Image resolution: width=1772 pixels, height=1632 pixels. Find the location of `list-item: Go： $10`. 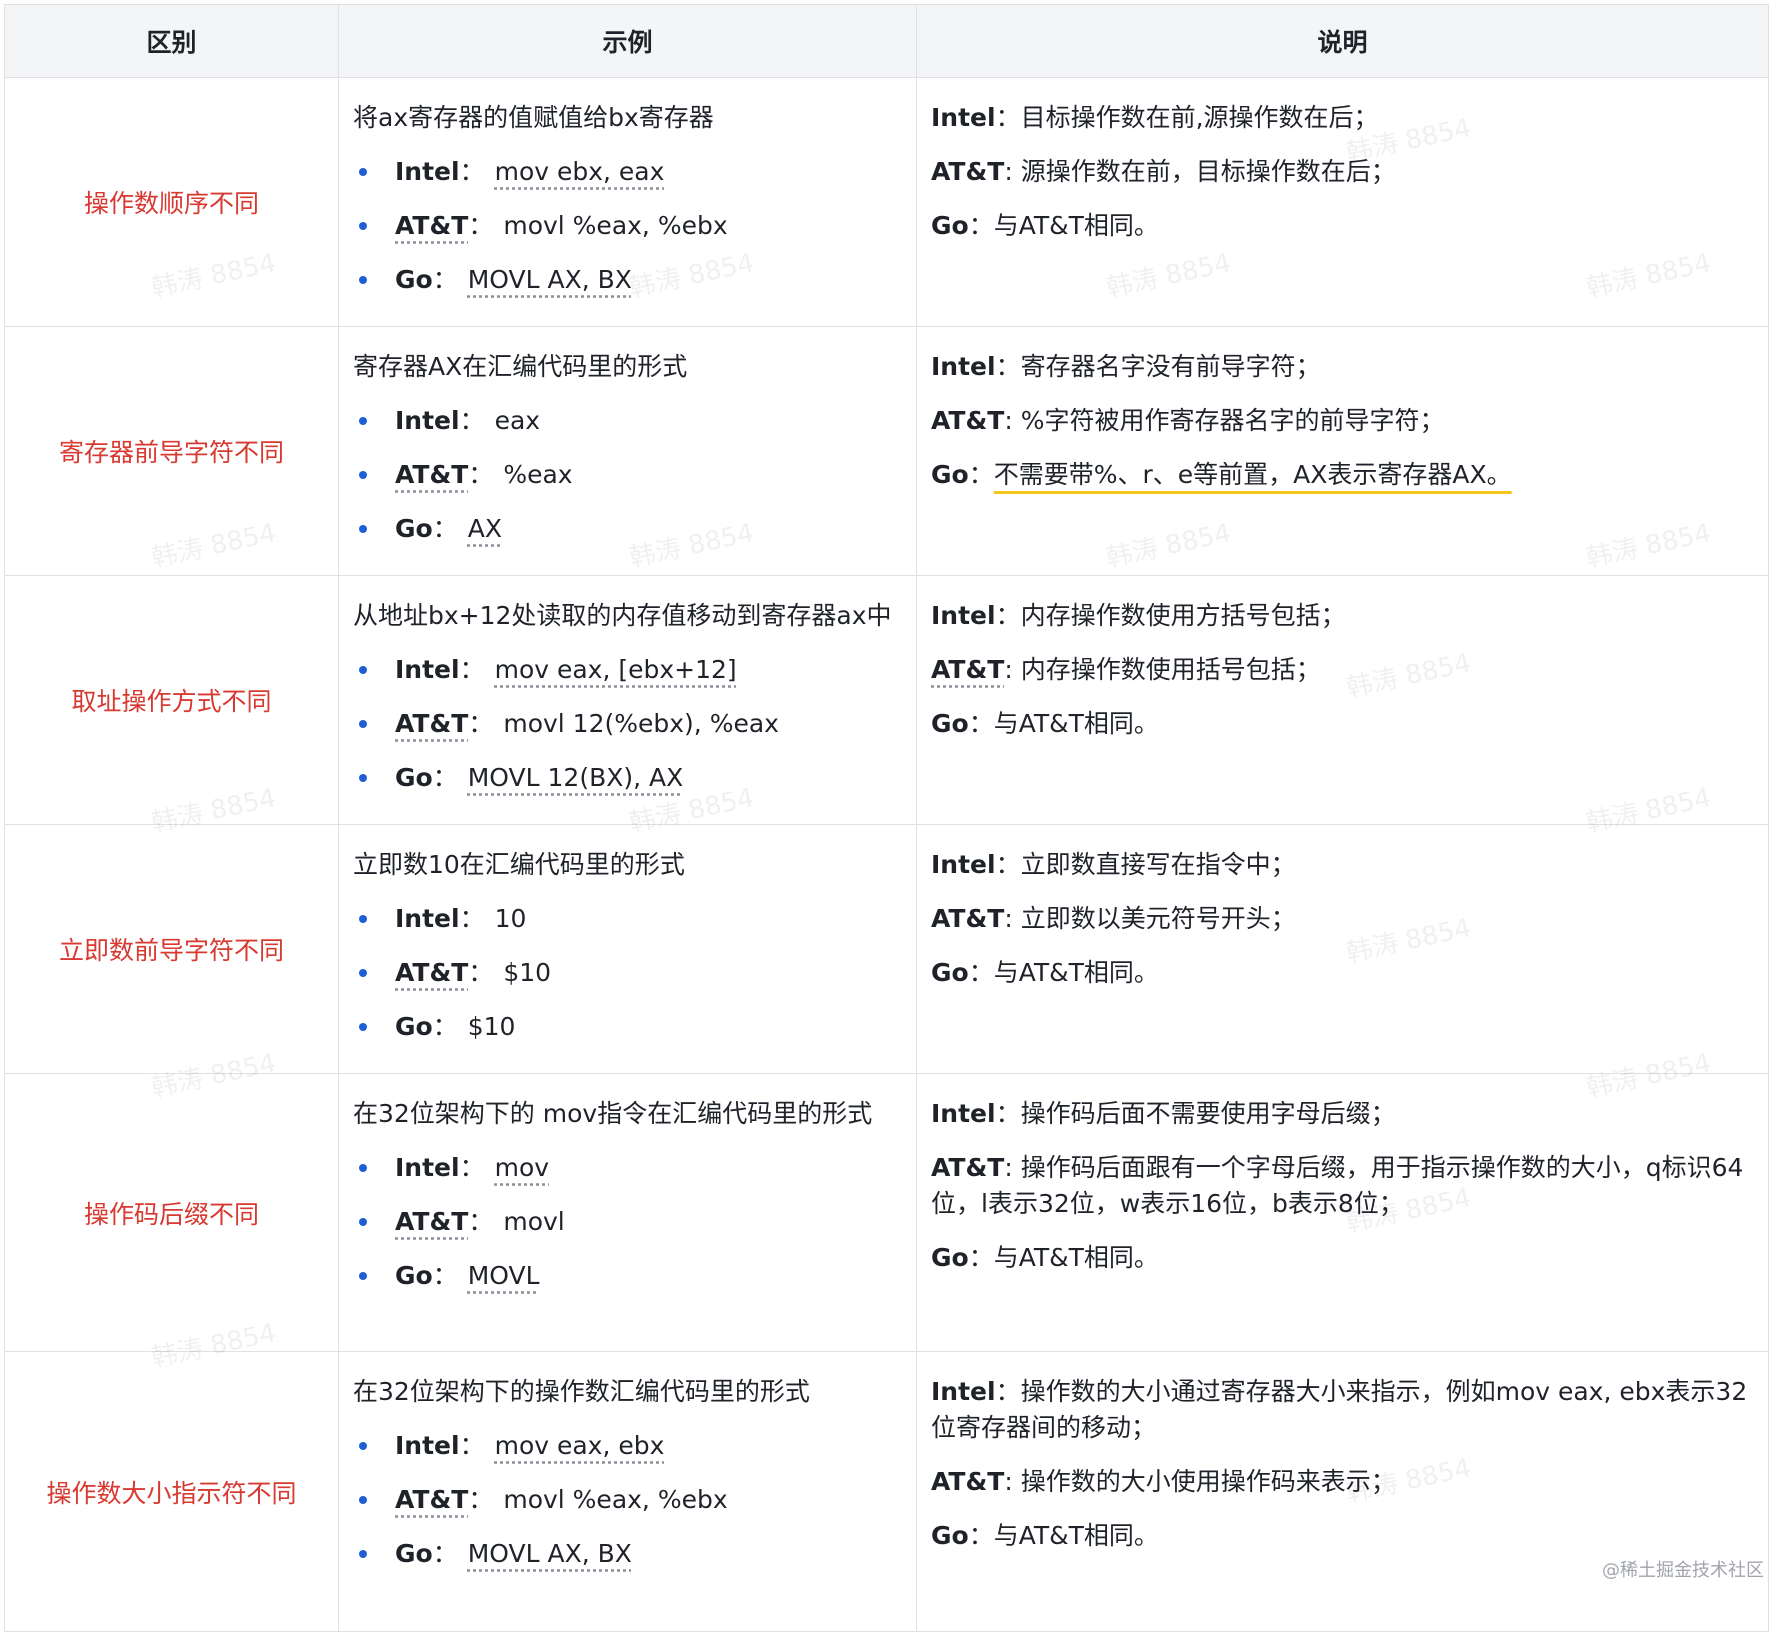

list-item: Go： $10 is located at coordinates (627, 1027).